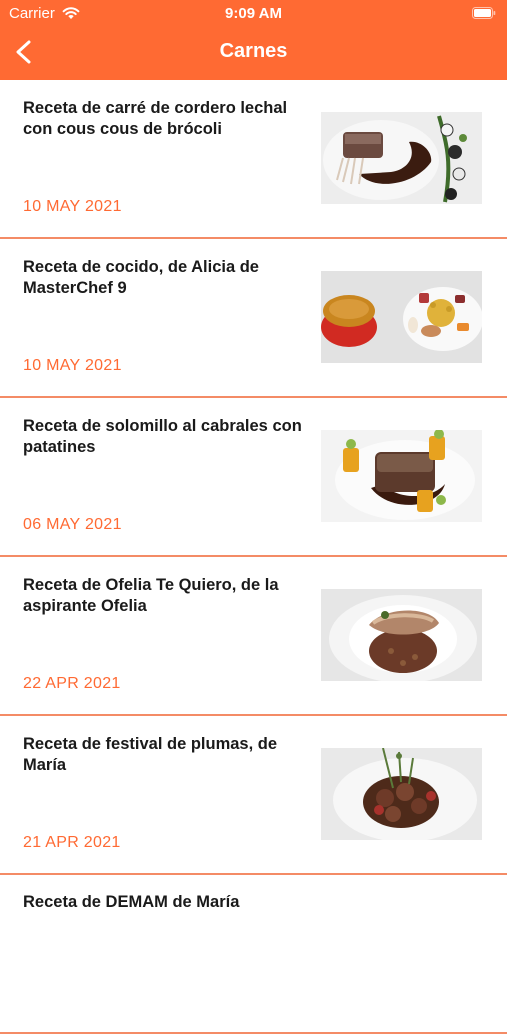 The image size is (507, 1034). Describe the element at coordinates (72, 842) in the screenshot. I see `recipe-date: 21 APR 2021` at that location.